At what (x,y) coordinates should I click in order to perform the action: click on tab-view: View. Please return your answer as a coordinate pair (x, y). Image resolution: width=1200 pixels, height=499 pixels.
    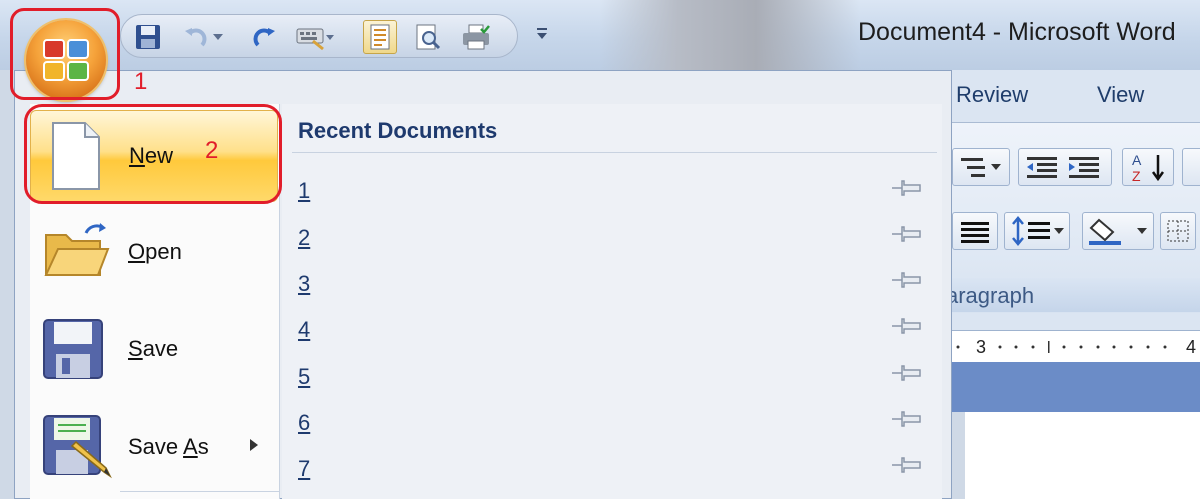
    Looking at the image, I should click on (1120, 95).